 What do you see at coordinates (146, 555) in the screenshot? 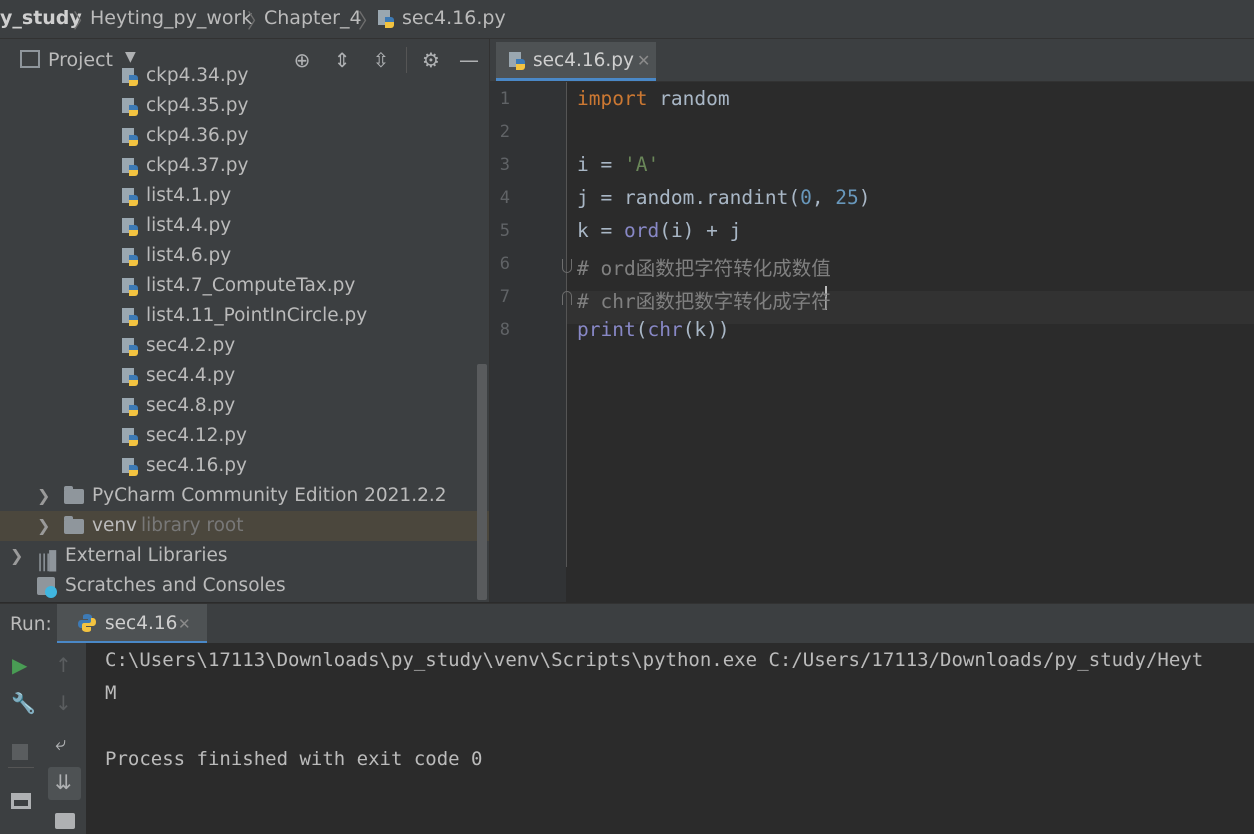
I see `external-libraries-label: External Libraries` at bounding box center [146, 555].